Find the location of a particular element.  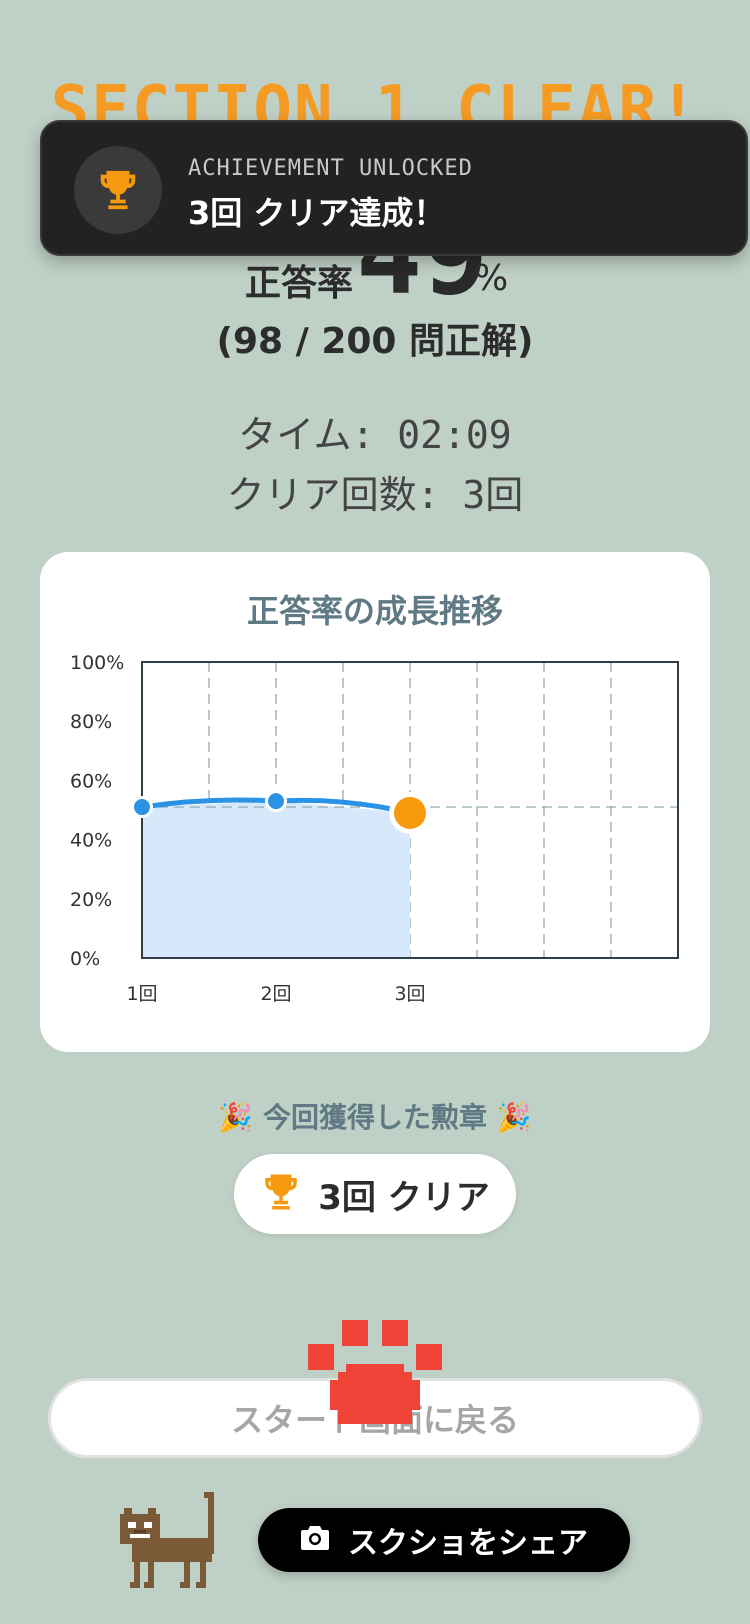

y-tick-label: 60% is located at coordinates (91, 781).